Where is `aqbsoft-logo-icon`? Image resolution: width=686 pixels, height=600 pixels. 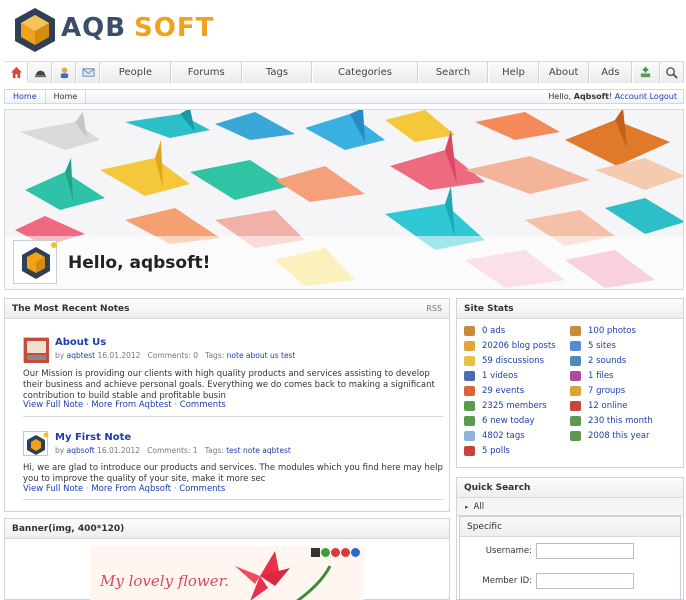 aqbsoft-logo-icon is located at coordinates (35, 30).